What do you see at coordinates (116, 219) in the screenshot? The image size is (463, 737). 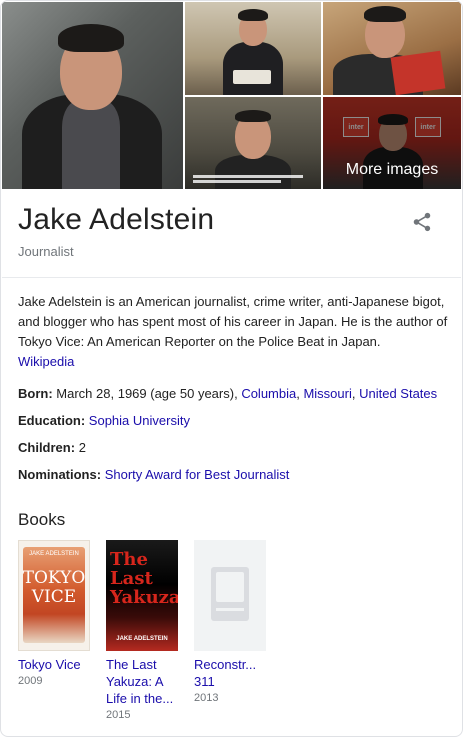 I see `entity-name: Jake Adelstein` at bounding box center [116, 219].